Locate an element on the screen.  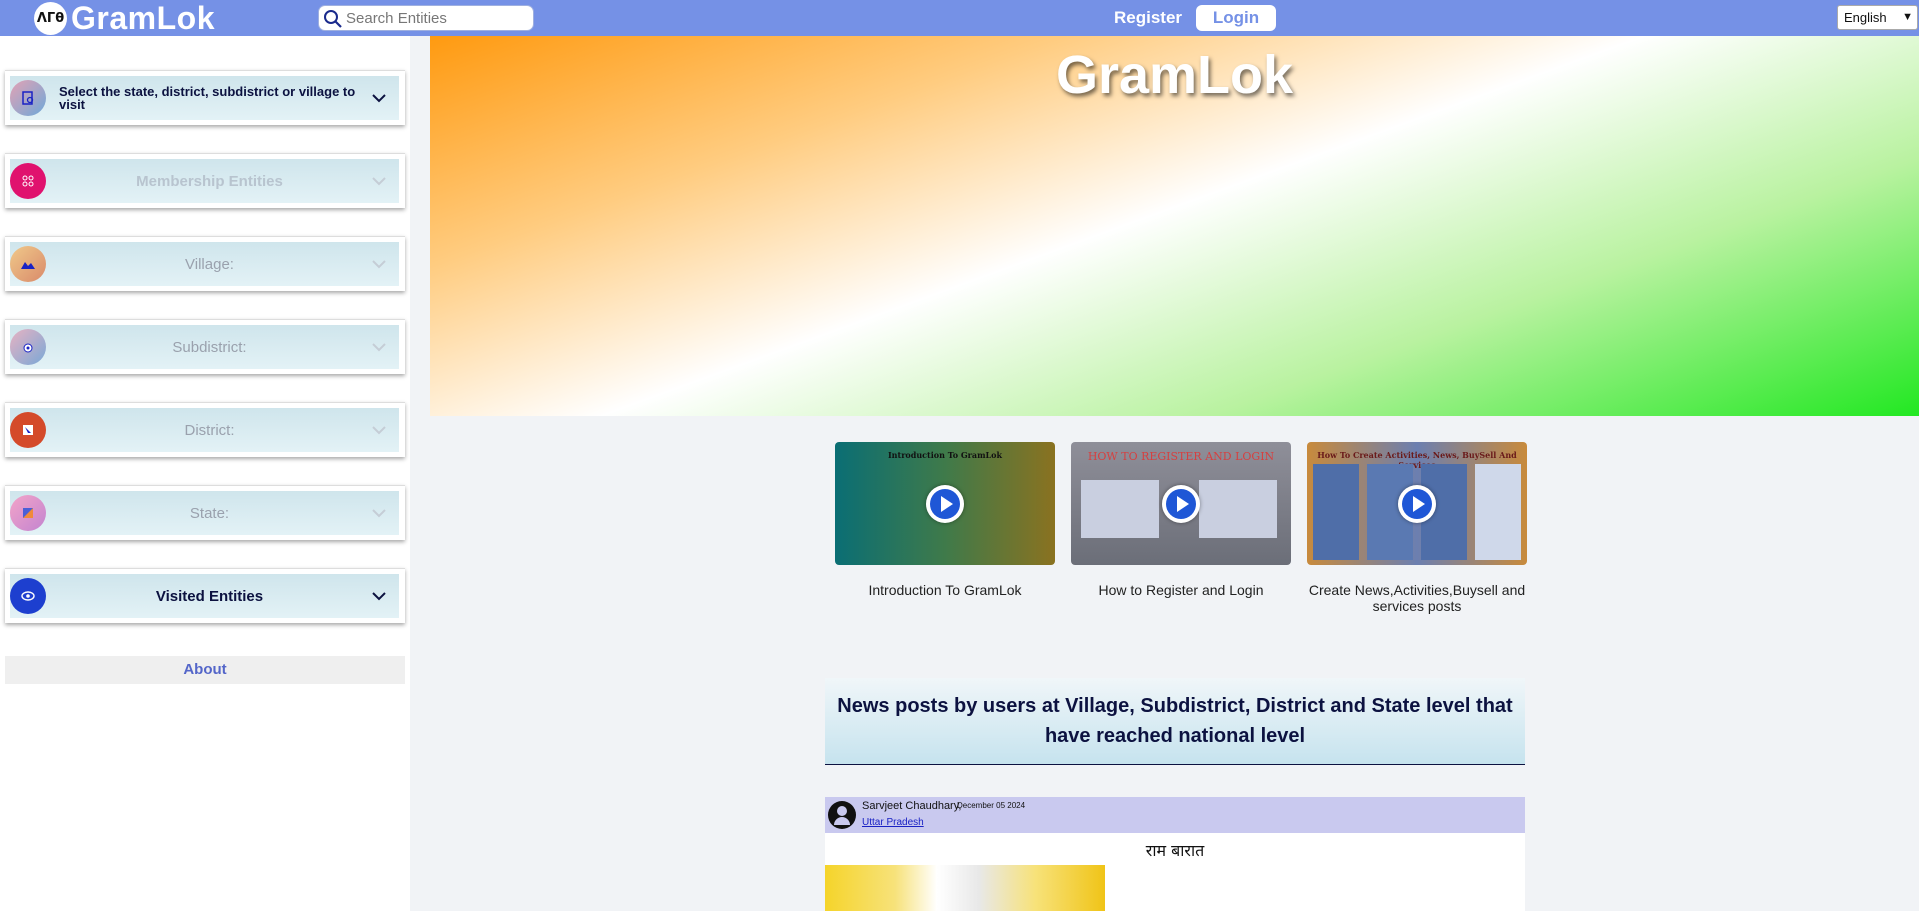
sidebar-item-label: Visited Entities is located at coordinates (209, 596).